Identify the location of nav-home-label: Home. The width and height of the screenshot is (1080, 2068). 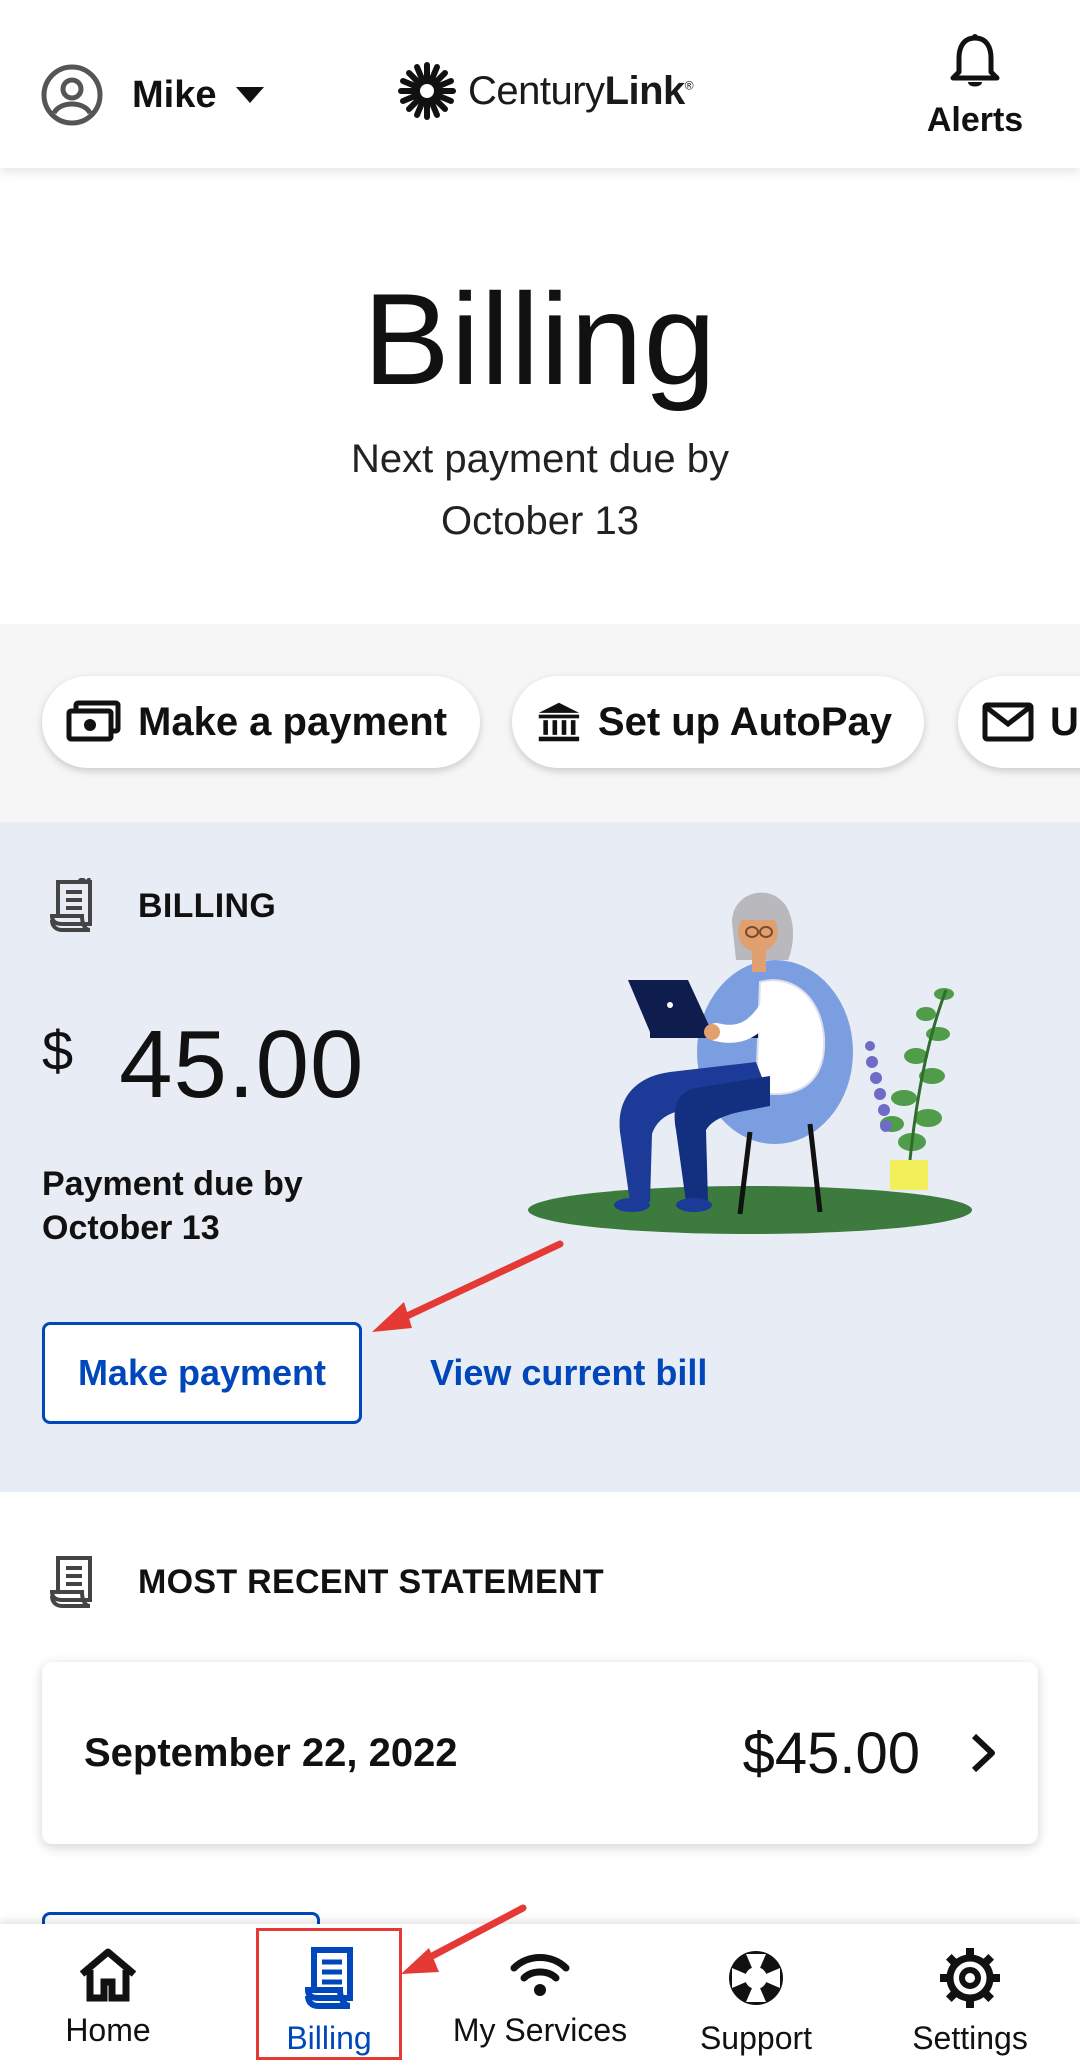
(108, 2030).